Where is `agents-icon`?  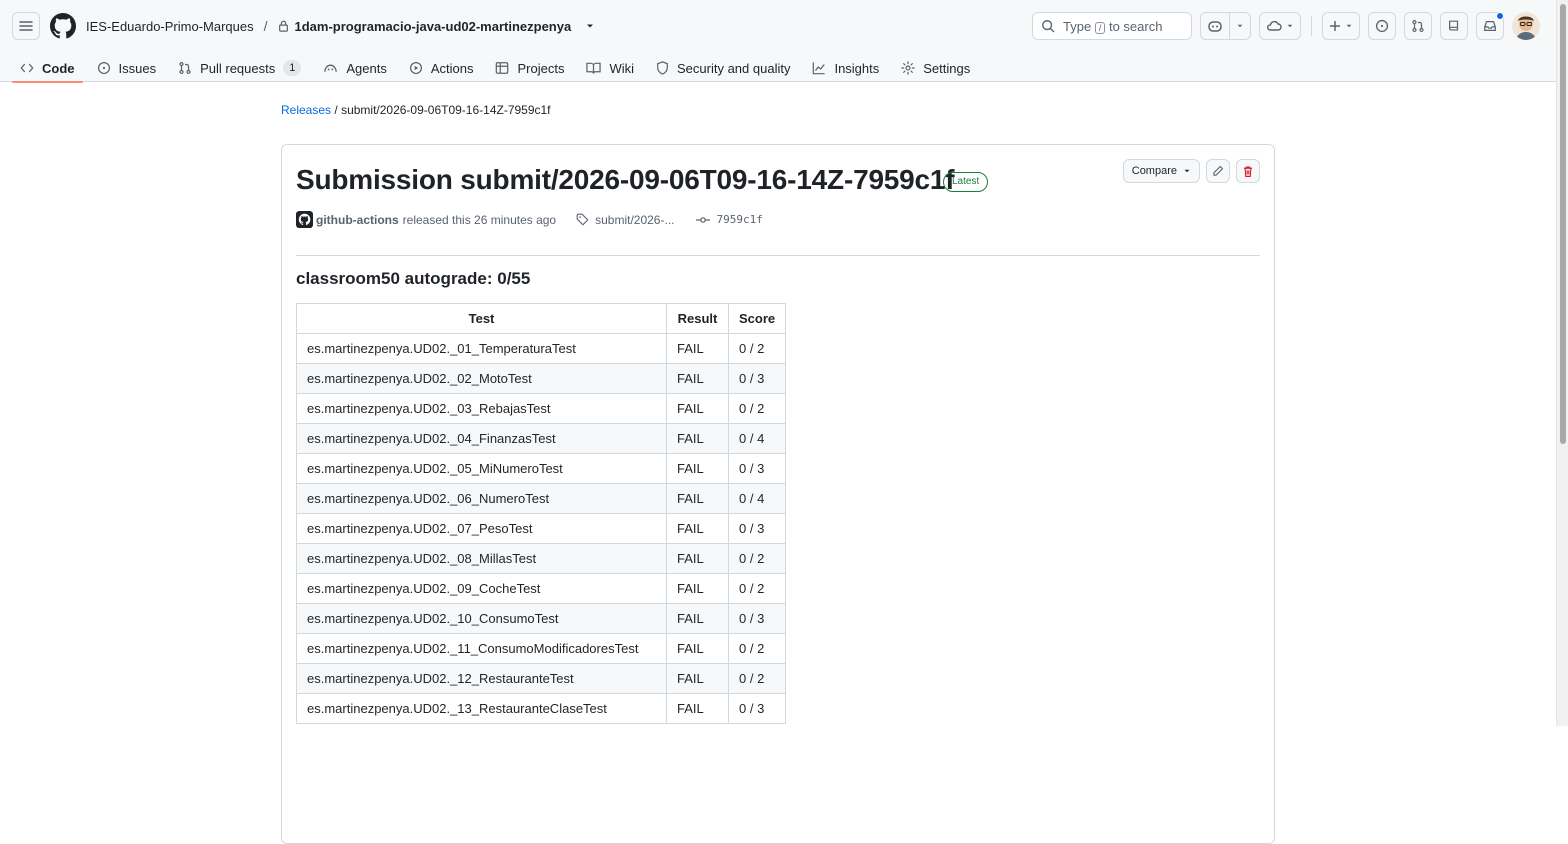
agents-icon is located at coordinates (331, 68).